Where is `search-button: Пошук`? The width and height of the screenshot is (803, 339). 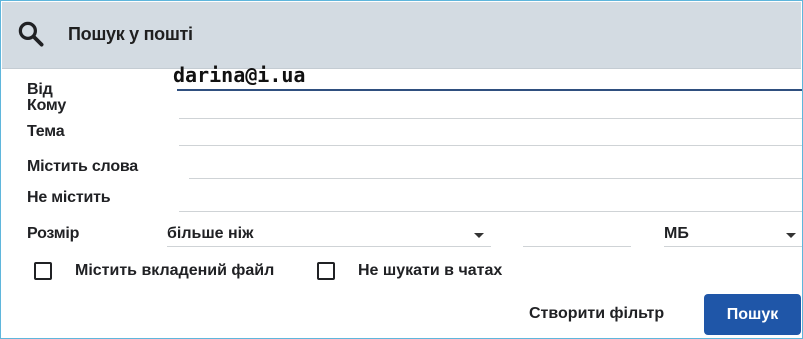 search-button: Пошук is located at coordinates (752, 314).